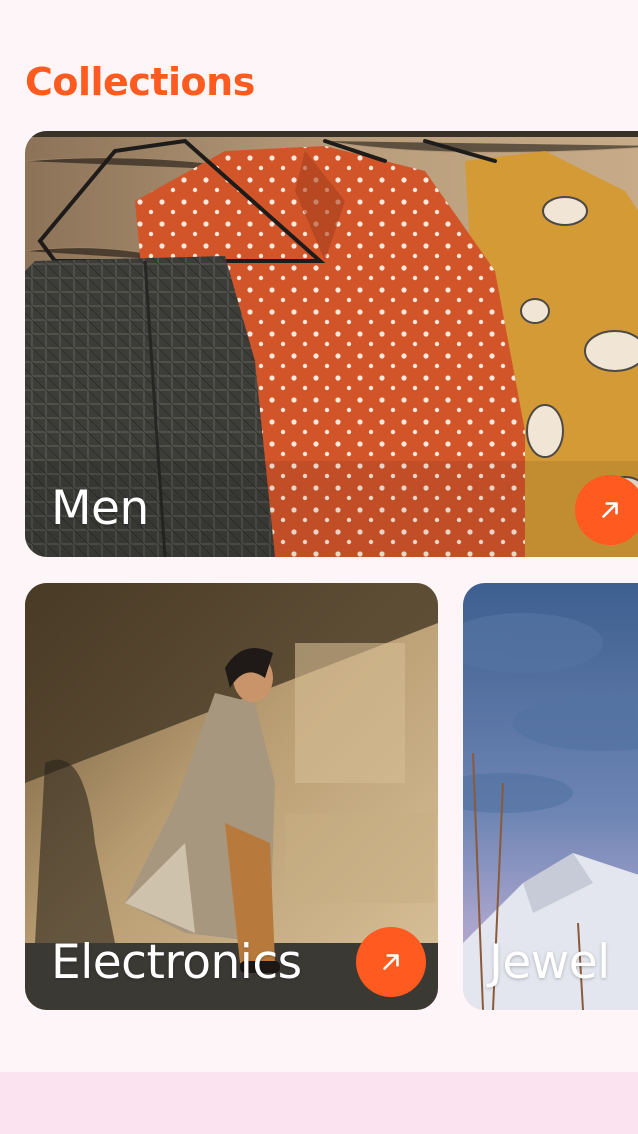 The width and height of the screenshot is (638, 1134). Describe the element at coordinates (100, 508) in the screenshot. I see `collection-label: Men` at that location.